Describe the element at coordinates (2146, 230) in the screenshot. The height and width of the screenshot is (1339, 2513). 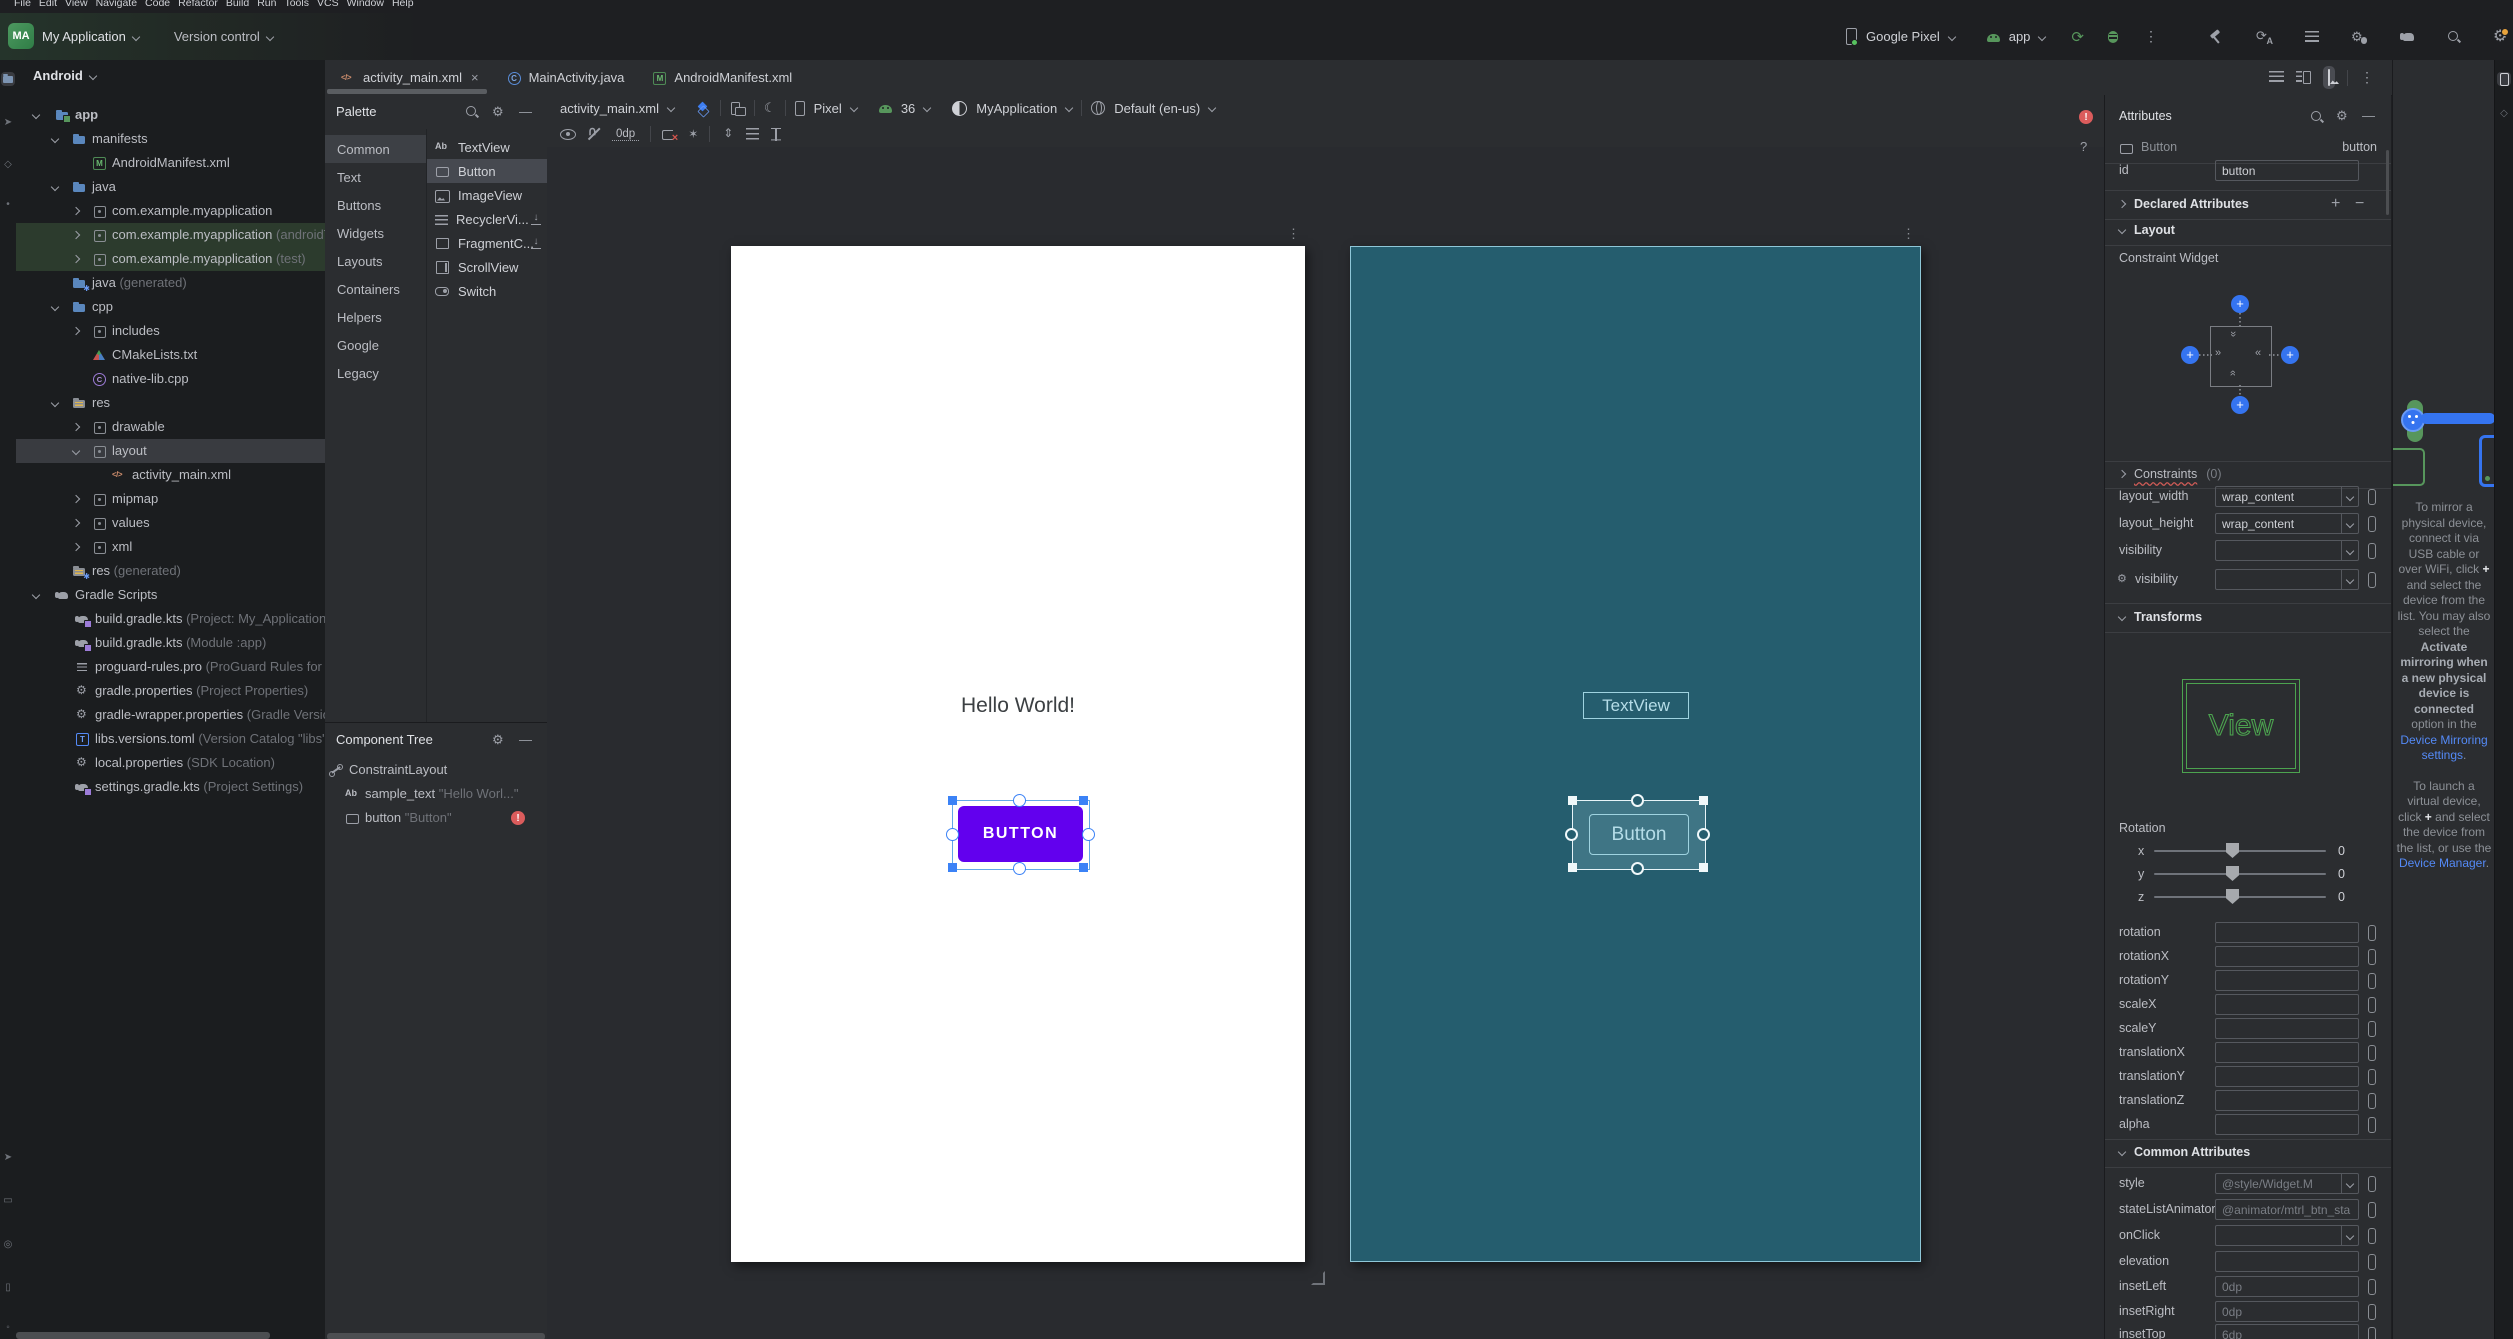
I see `layout-section: Layout` at that location.